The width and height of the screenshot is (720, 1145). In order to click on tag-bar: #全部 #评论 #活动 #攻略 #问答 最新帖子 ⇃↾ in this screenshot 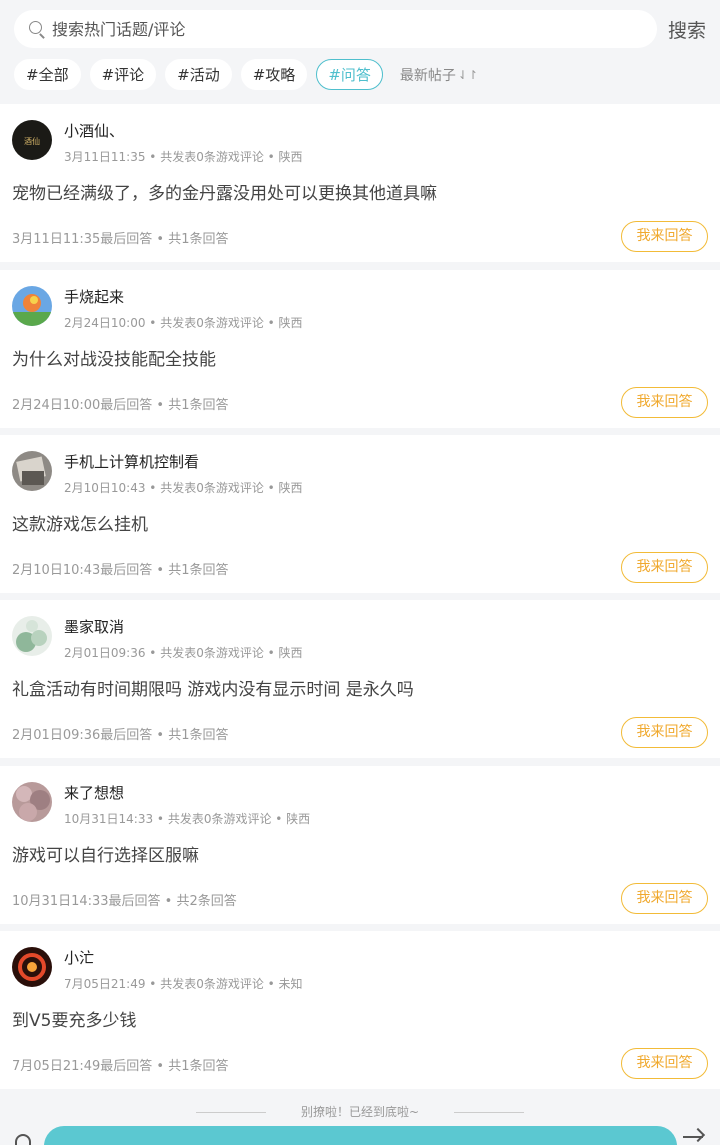, I will do `click(246, 74)`.